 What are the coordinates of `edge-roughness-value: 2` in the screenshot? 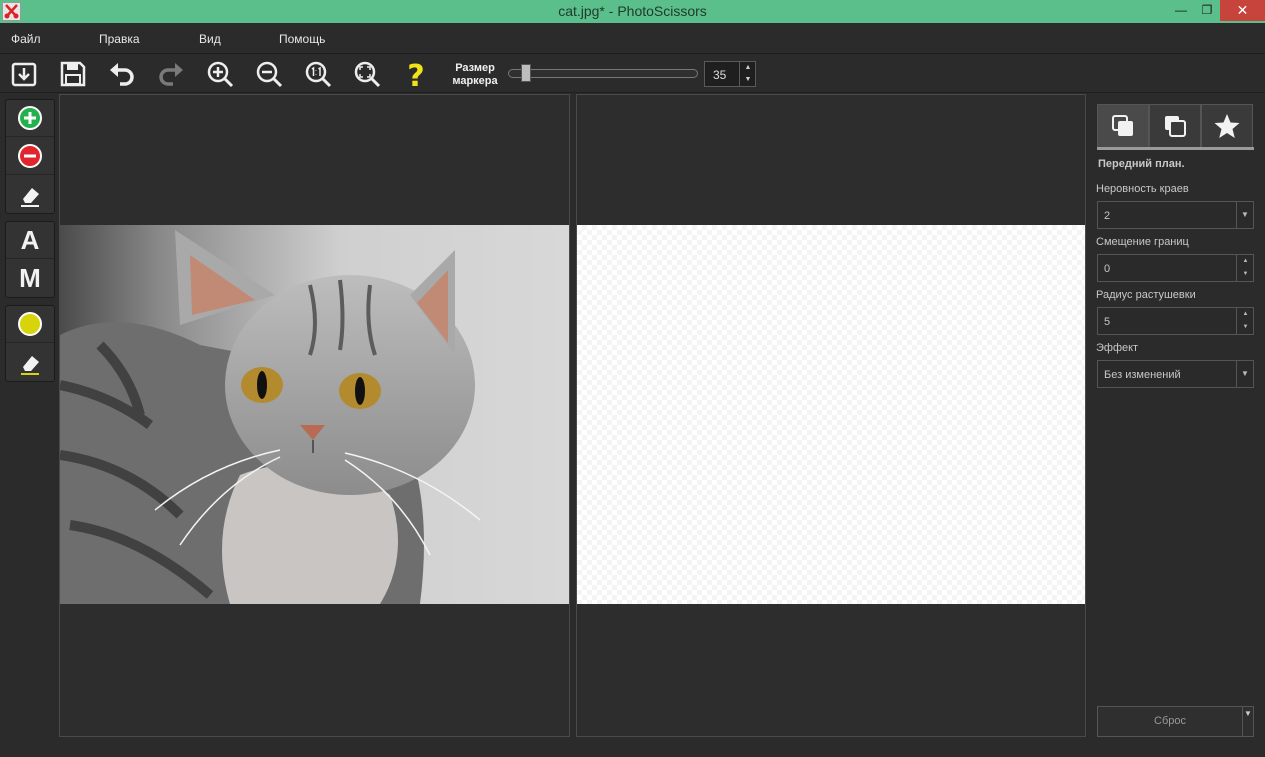 It's located at (1107, 216).